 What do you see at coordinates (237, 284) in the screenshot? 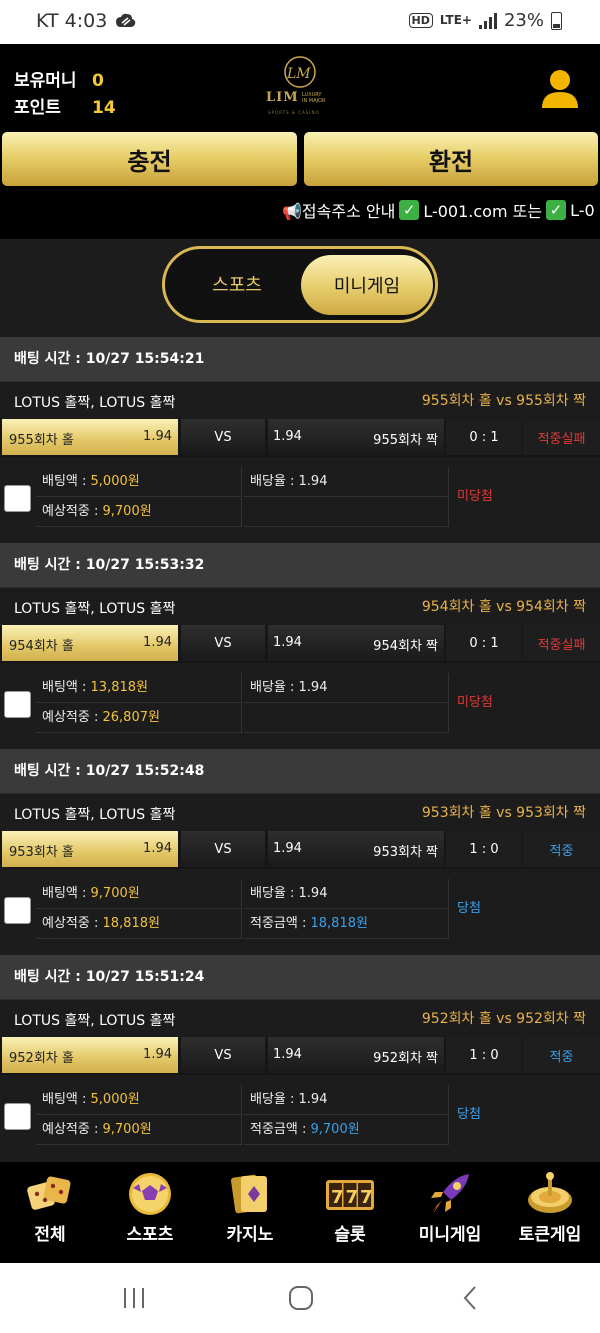
I see `toggle-sports: 스포츠` at bounding box center [237, 284].